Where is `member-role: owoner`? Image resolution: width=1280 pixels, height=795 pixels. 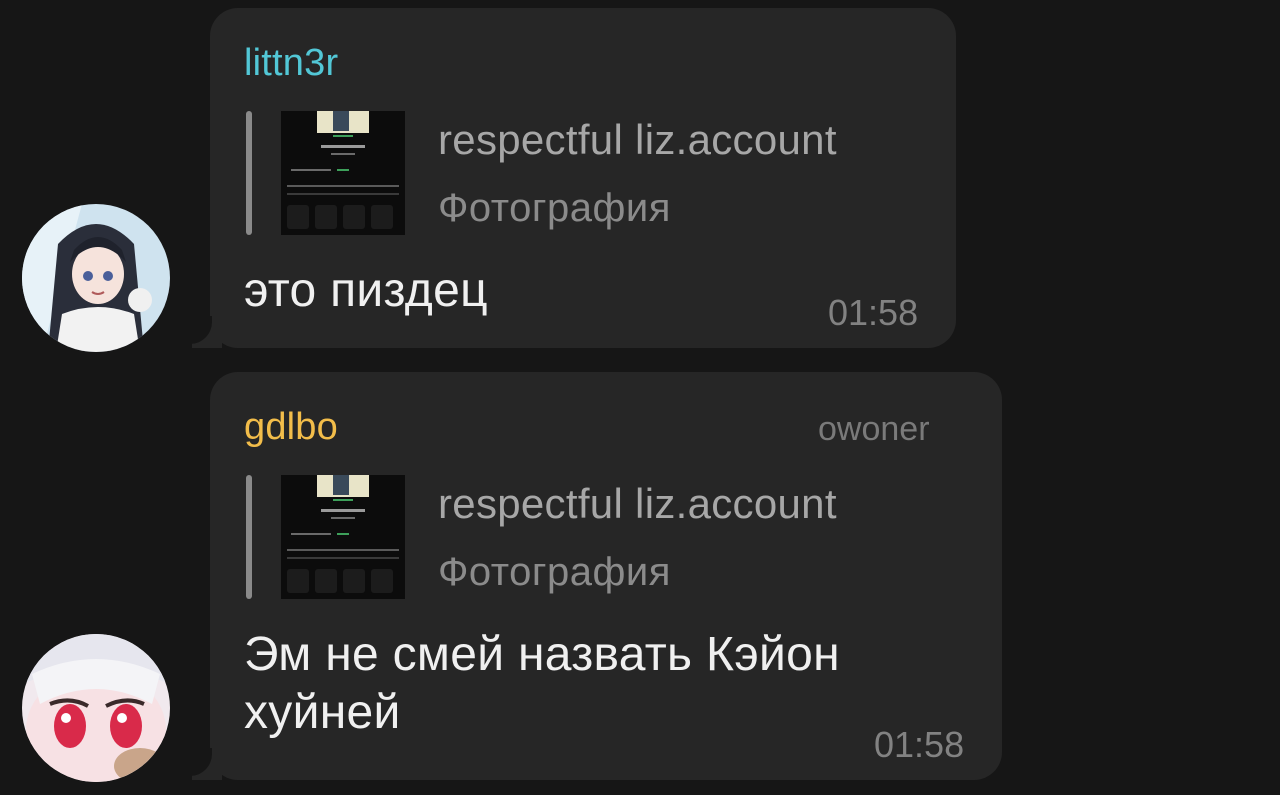
member-role: owoner is located at coordinates (874, 429).